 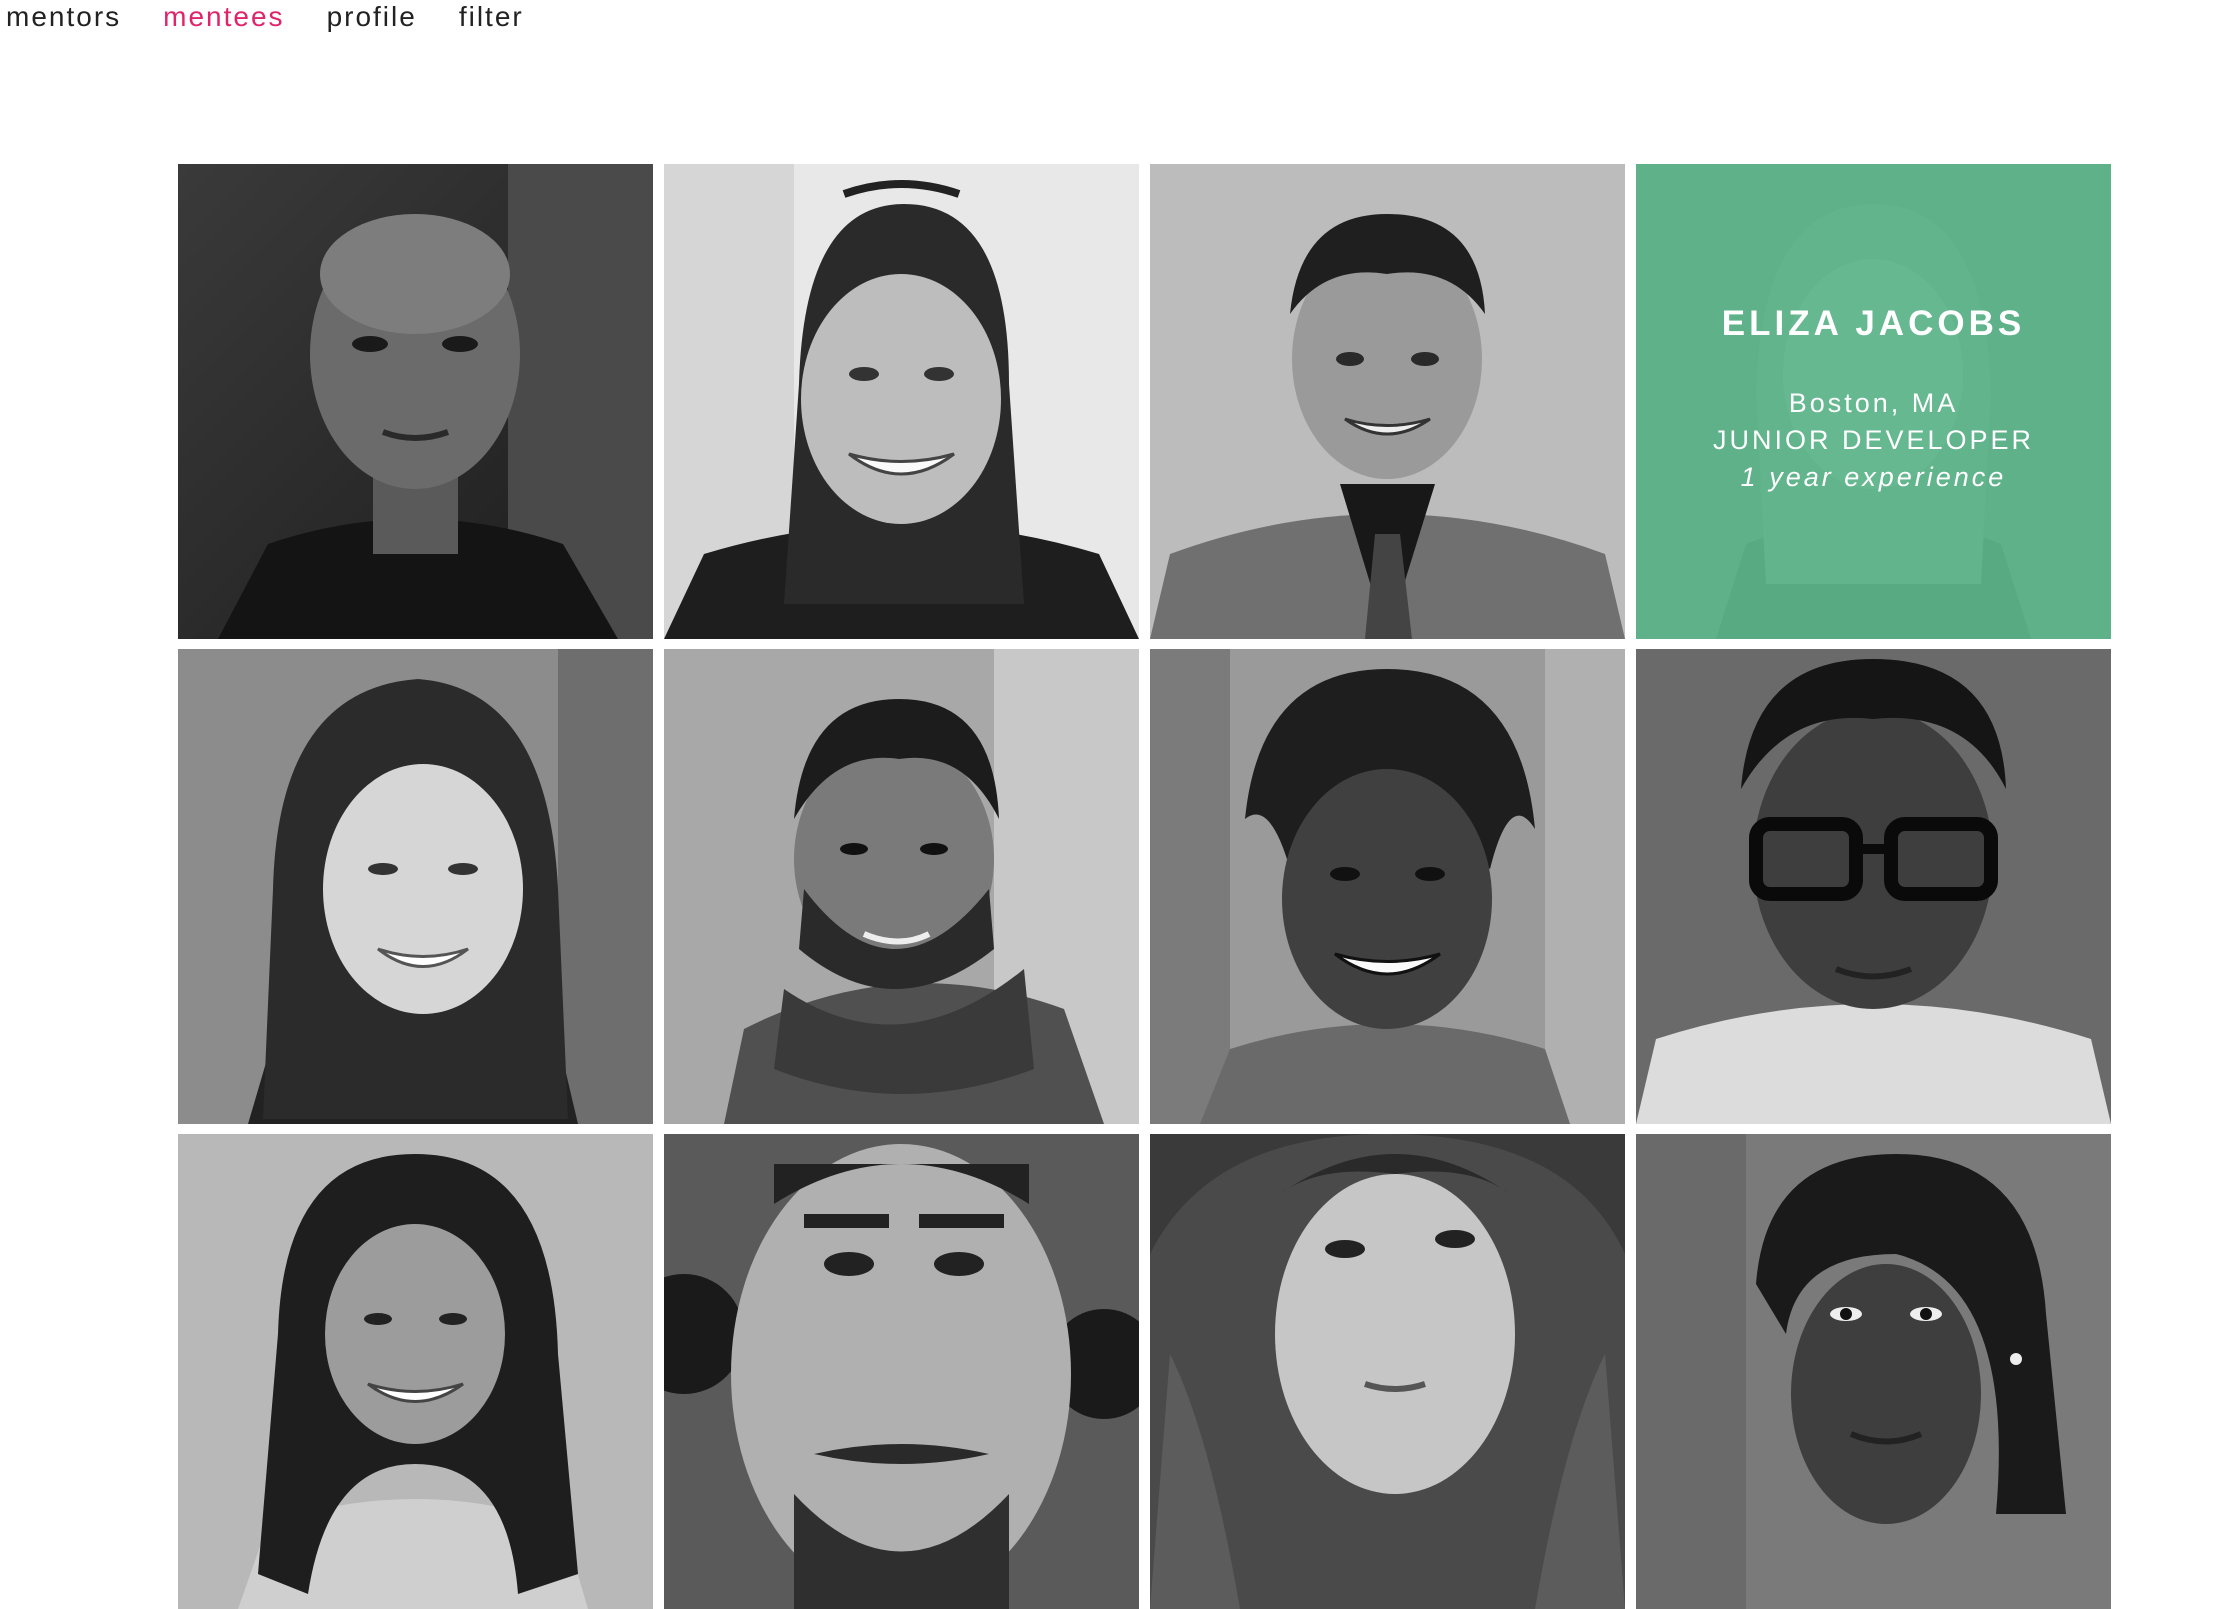 I want to click on young-man-in-suit-portrait, so click(x=1387, y=401).